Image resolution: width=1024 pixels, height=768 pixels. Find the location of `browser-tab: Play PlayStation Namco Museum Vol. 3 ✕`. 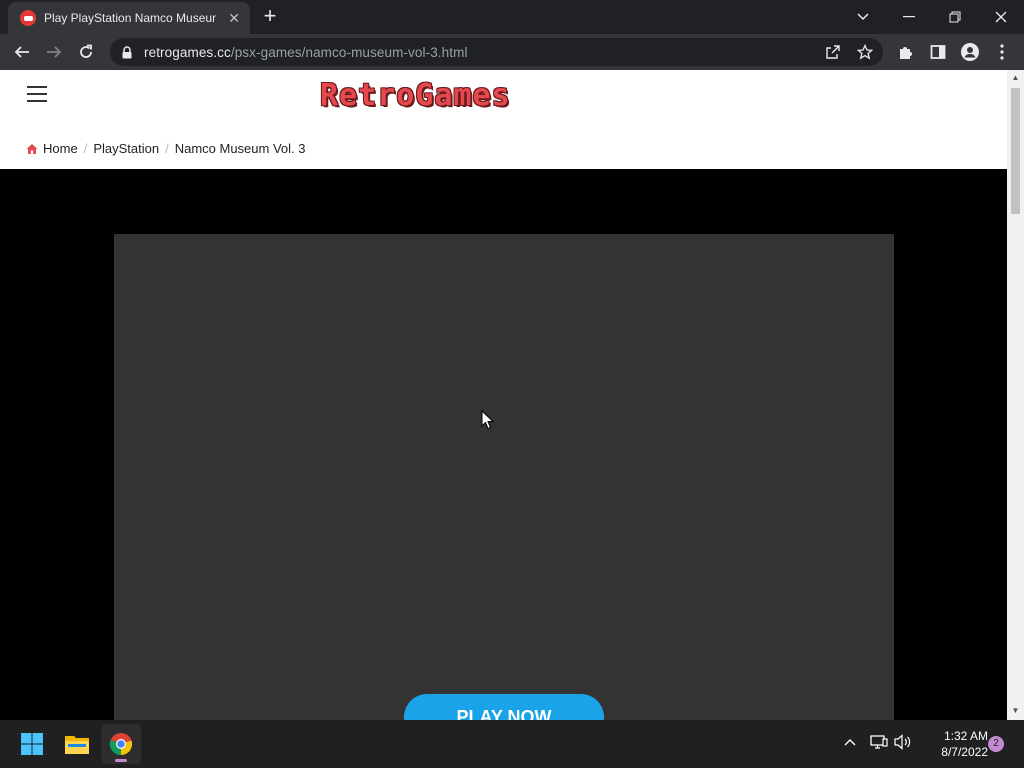

browser-tab: Play PlayStation Namco Museum Vol. 3 ✕ is located at coordinates (129, 18).